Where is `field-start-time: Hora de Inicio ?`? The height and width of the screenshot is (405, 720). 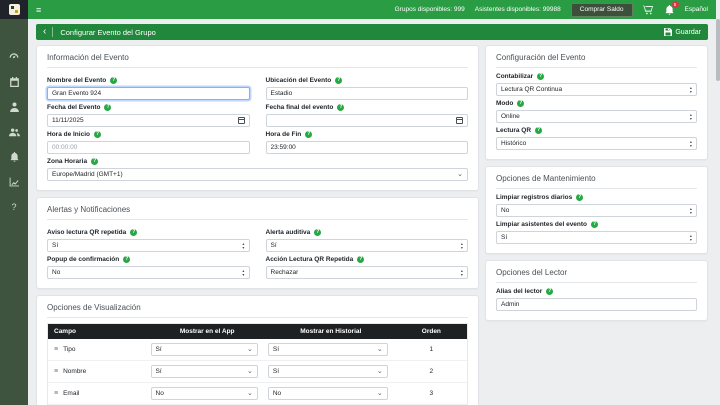
field-start-time: Hora de Inicio ? is located at coordinates (148, 142).